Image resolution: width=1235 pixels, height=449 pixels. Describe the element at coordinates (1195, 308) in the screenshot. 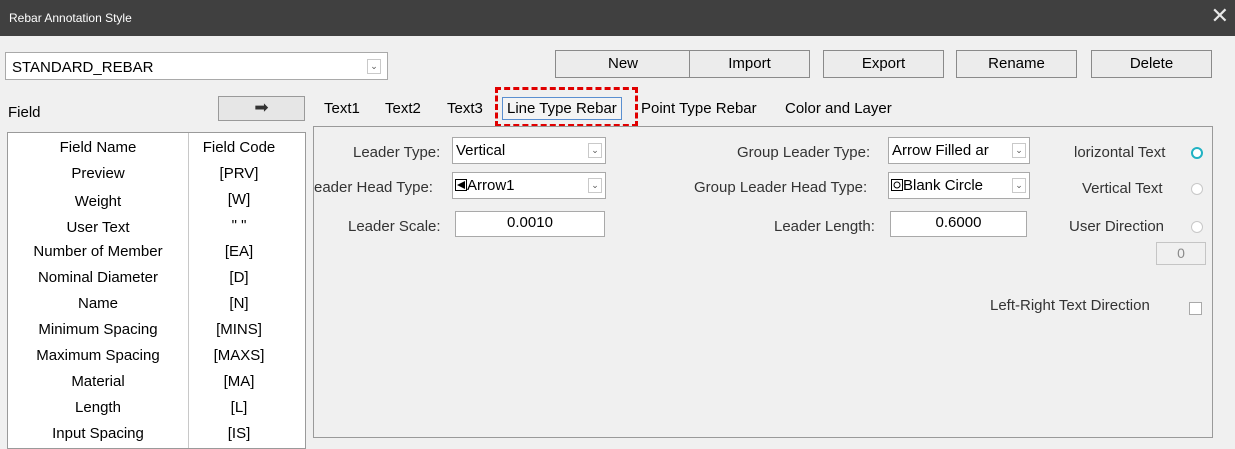

I see `left-right-text-direction-checkbox` at that location.